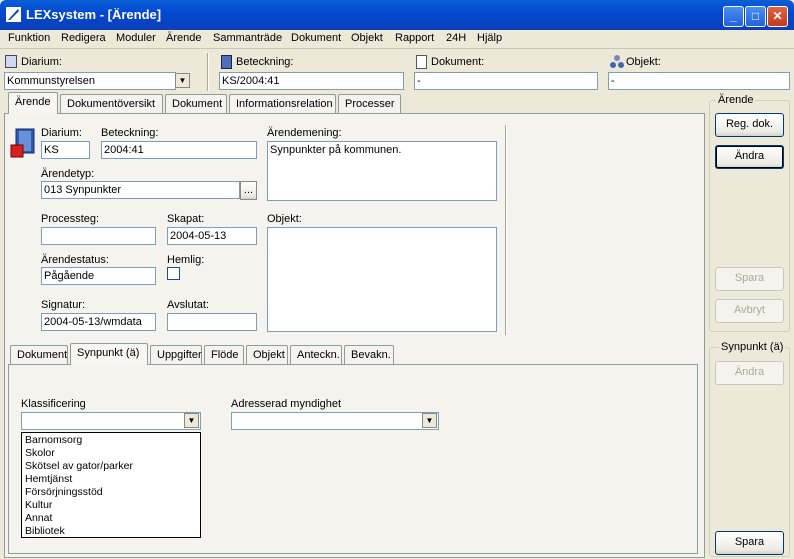 Image resolution: width=794 pixels, height=559 pixels. I want to click on menu-objekt: Objekt, so click(367, 38).